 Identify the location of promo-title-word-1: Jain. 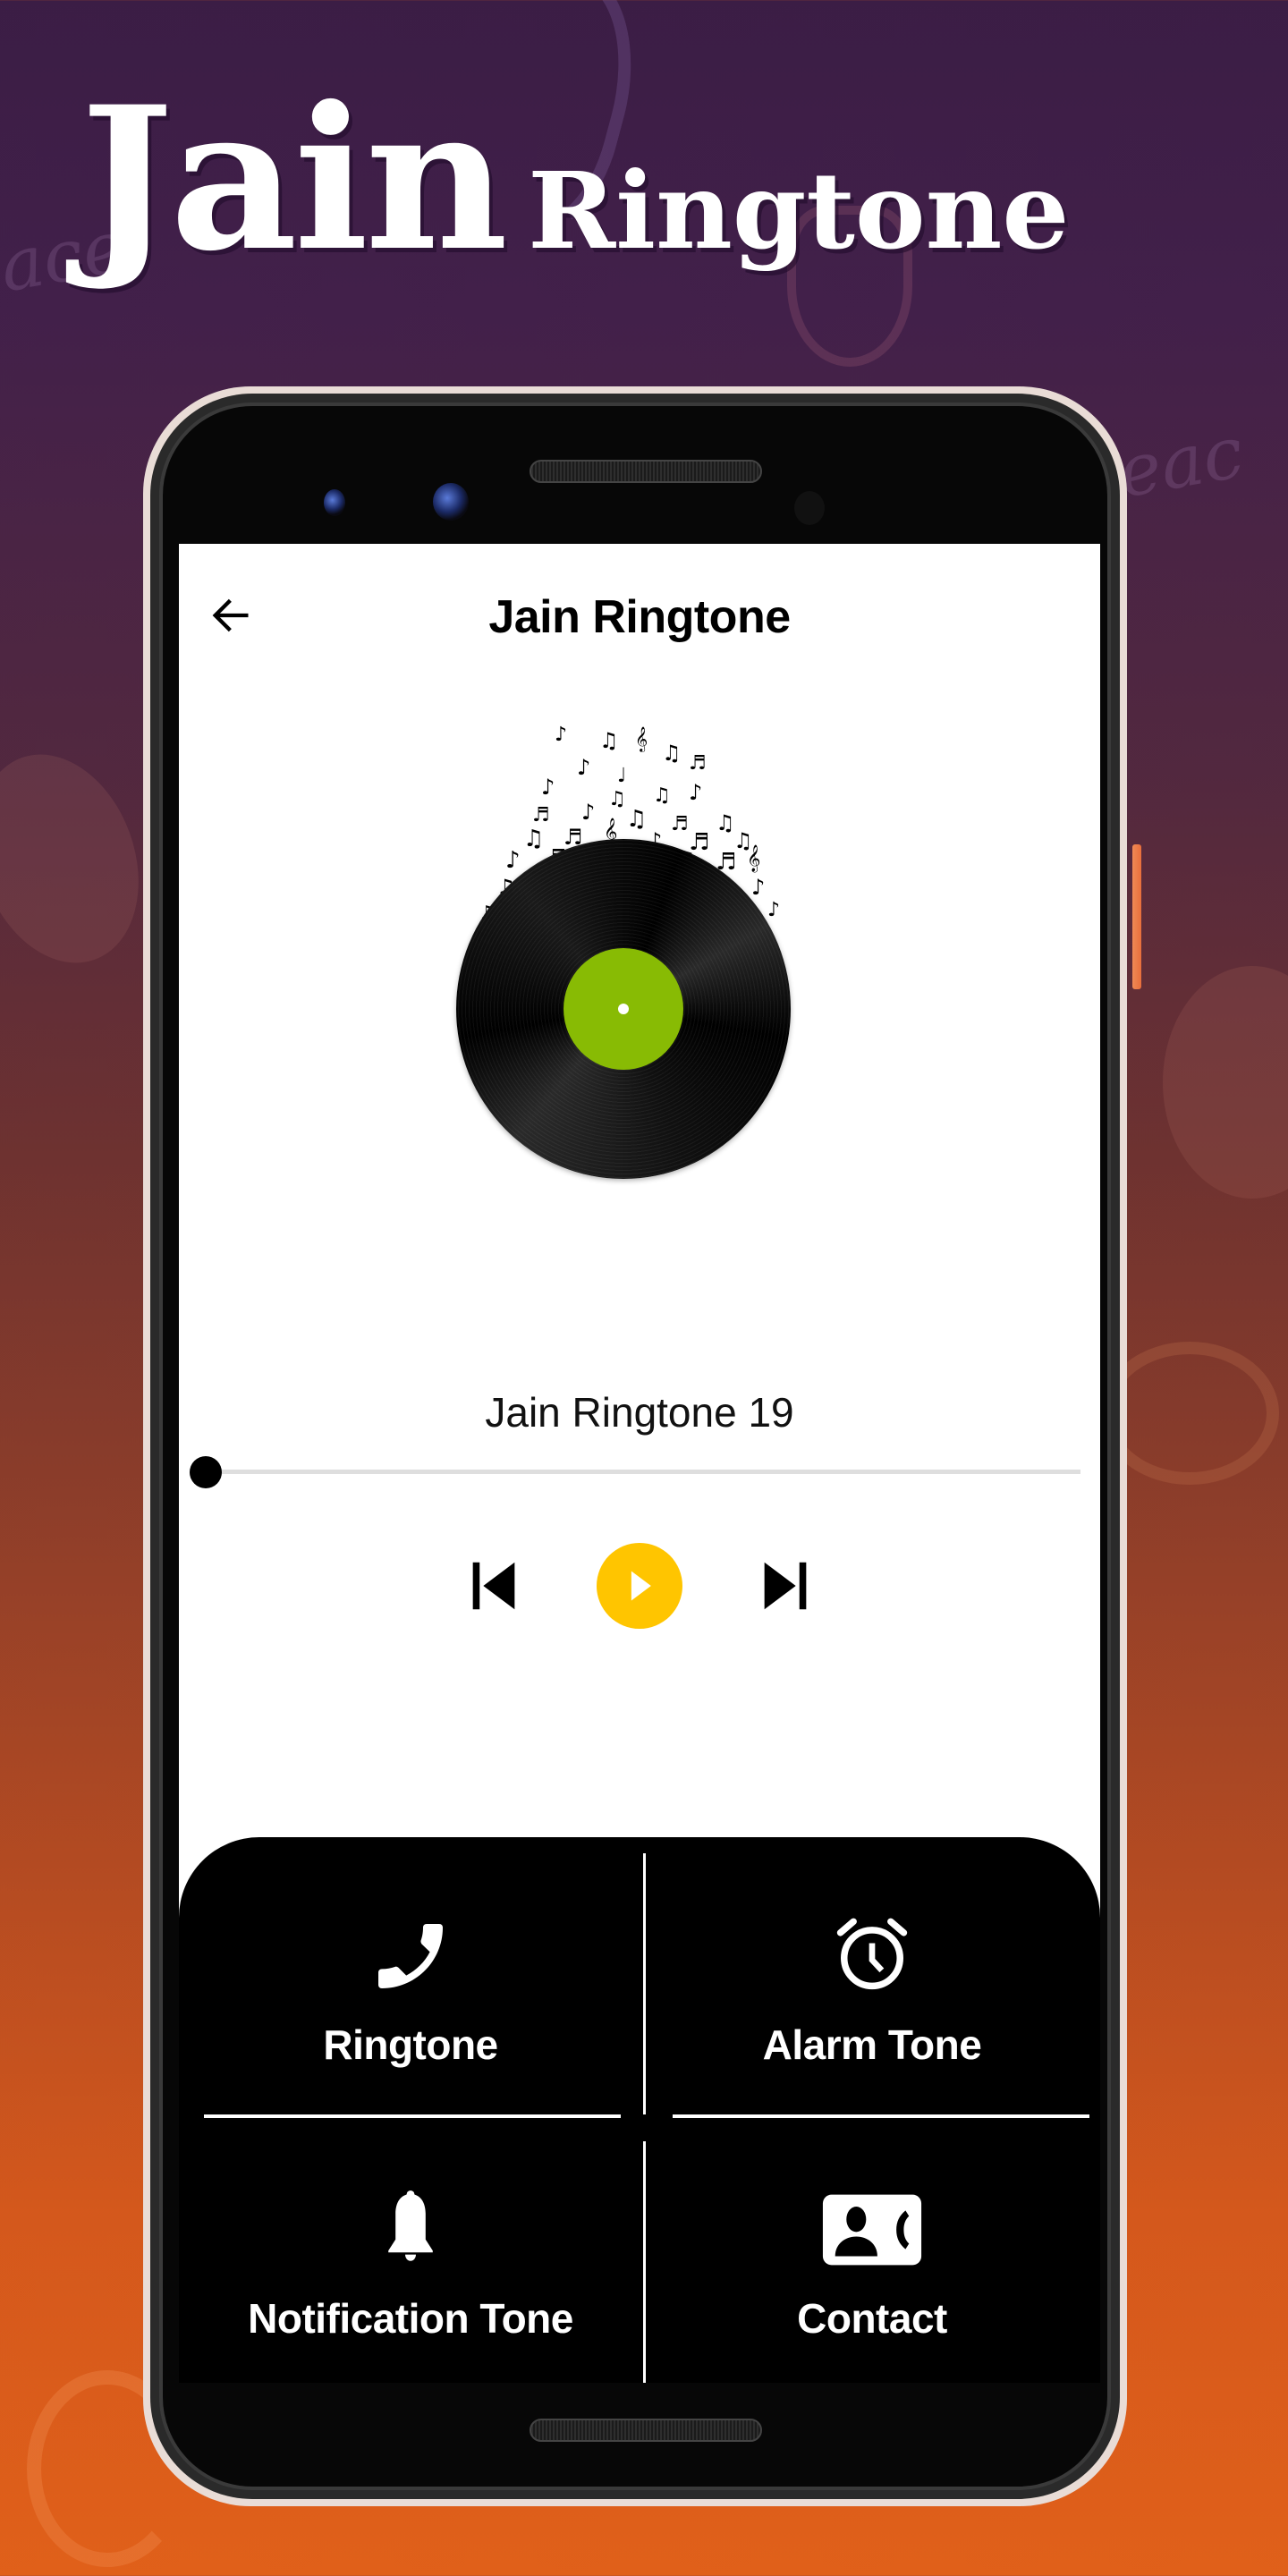
(294, 178).